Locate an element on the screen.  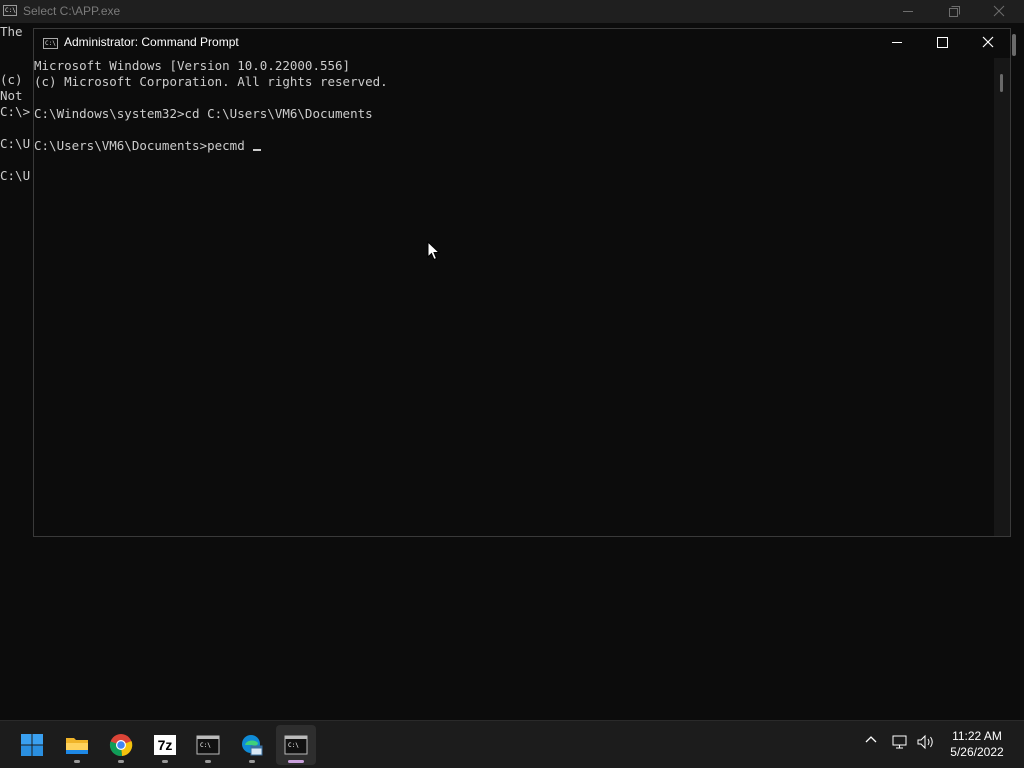
show-hidden-icons-chevron-icon is located at coordinates (871, 740).